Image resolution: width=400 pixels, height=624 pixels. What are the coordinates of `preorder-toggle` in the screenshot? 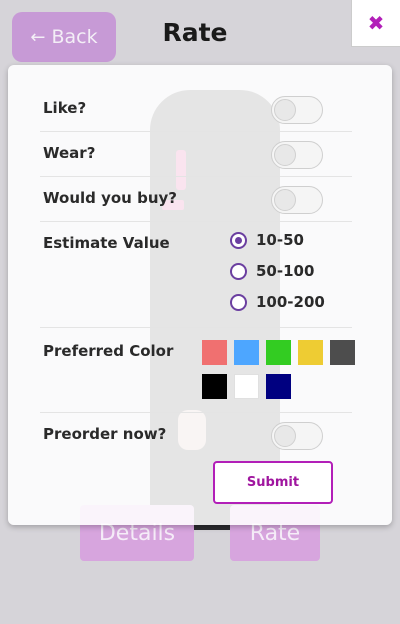 It's located at (297, 436).